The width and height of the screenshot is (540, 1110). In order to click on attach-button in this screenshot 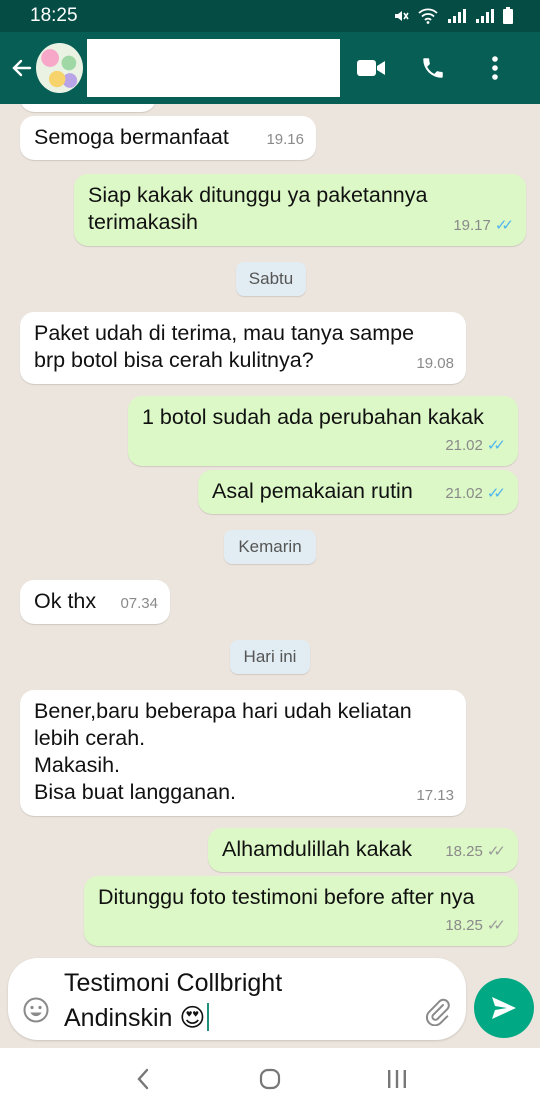, I will do `click(437, 1011)`.